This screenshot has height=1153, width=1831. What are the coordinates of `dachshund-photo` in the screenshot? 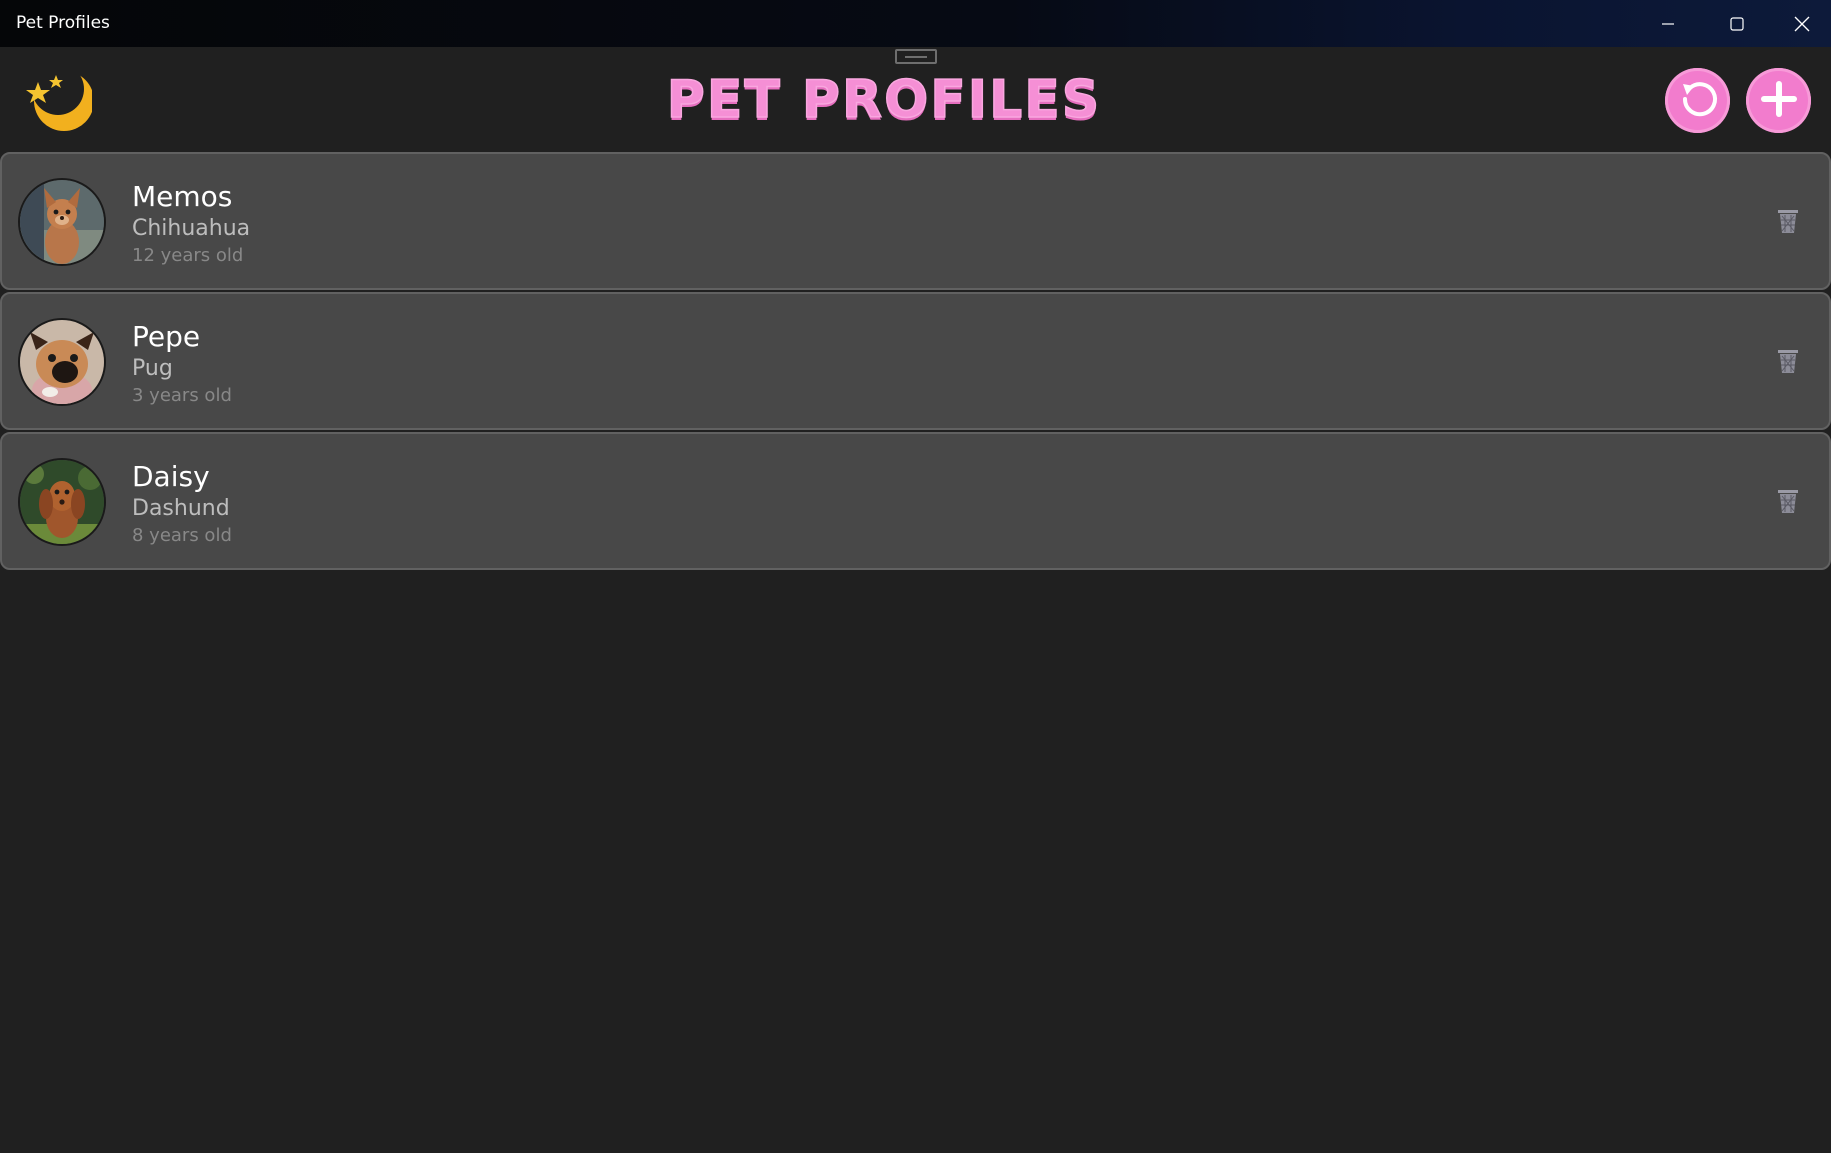 It's located at (62, 502).